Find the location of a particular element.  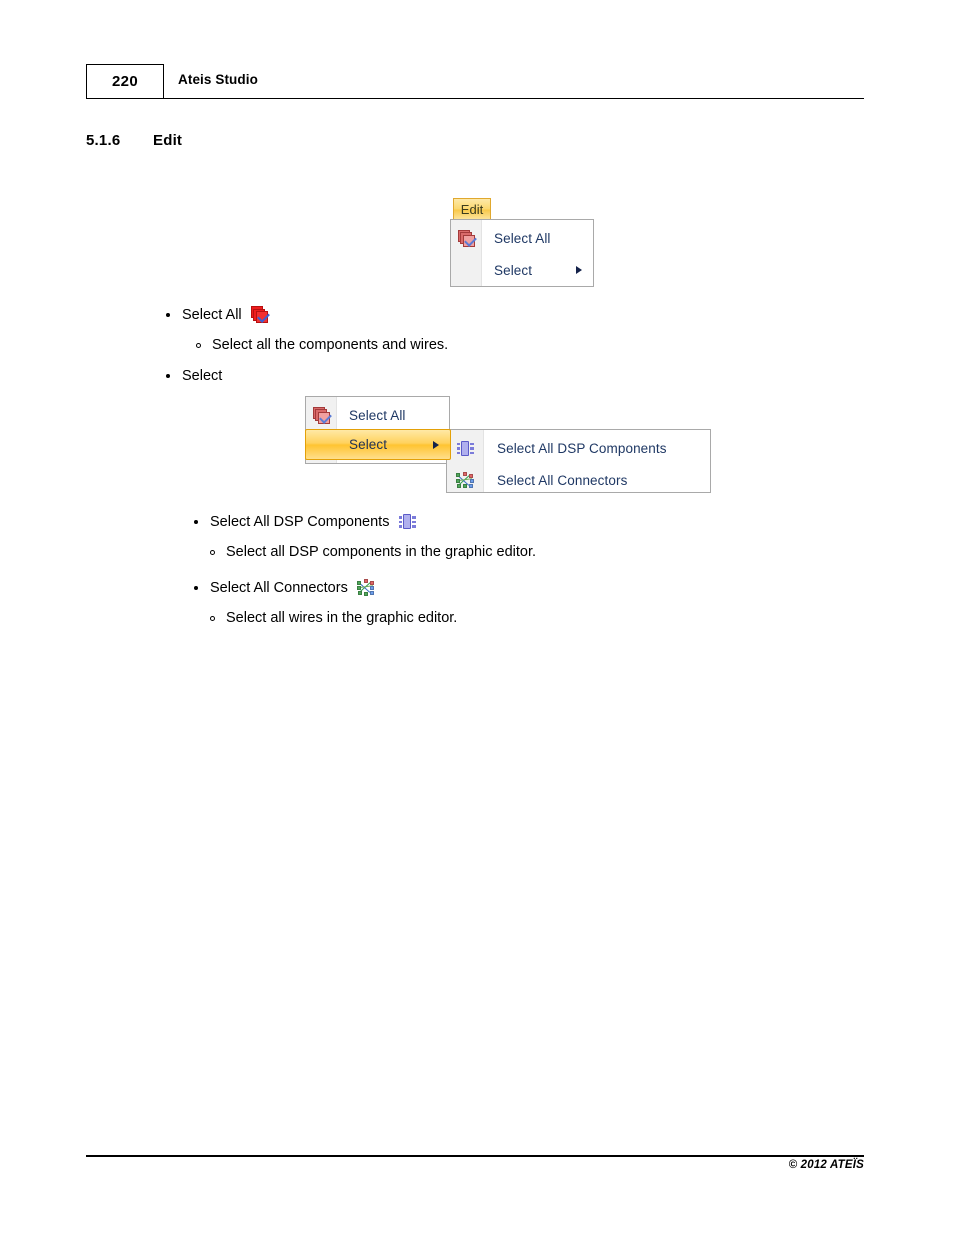

list-item-label: Select All Connectors is located at coordinates (279, 587).